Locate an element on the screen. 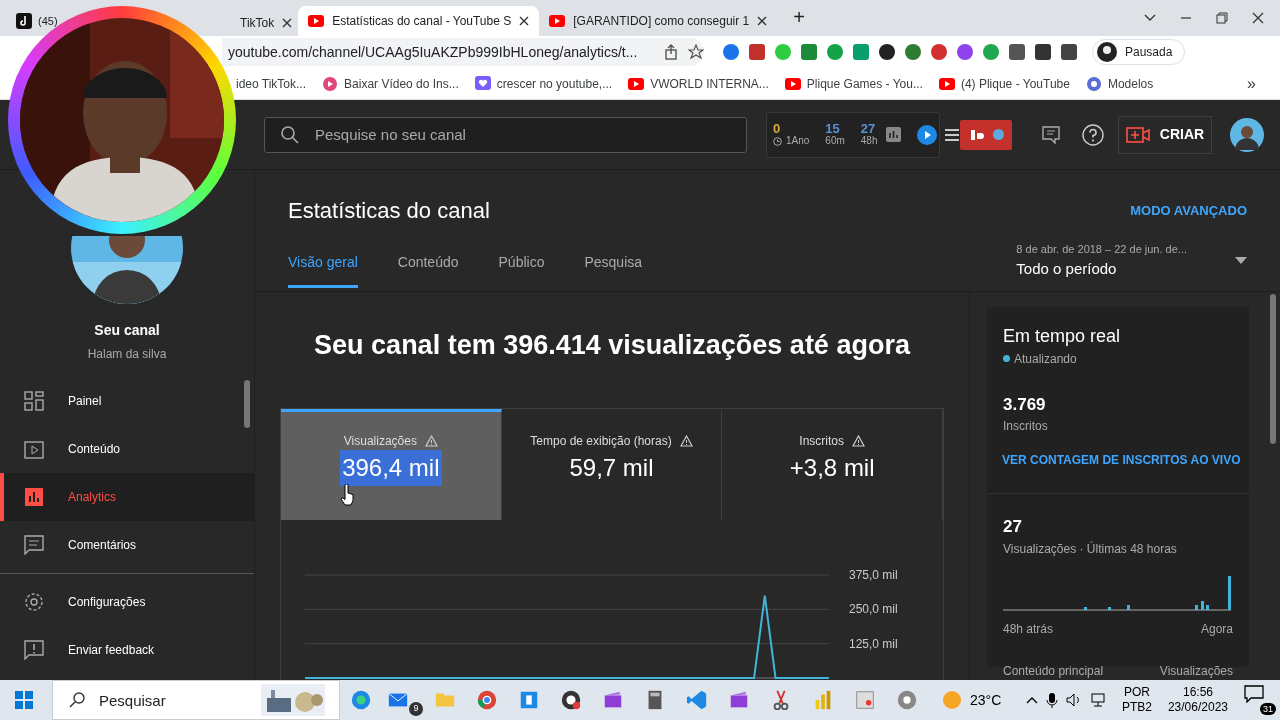  browser-tab: TikTok is located at coordinates (268, 23).